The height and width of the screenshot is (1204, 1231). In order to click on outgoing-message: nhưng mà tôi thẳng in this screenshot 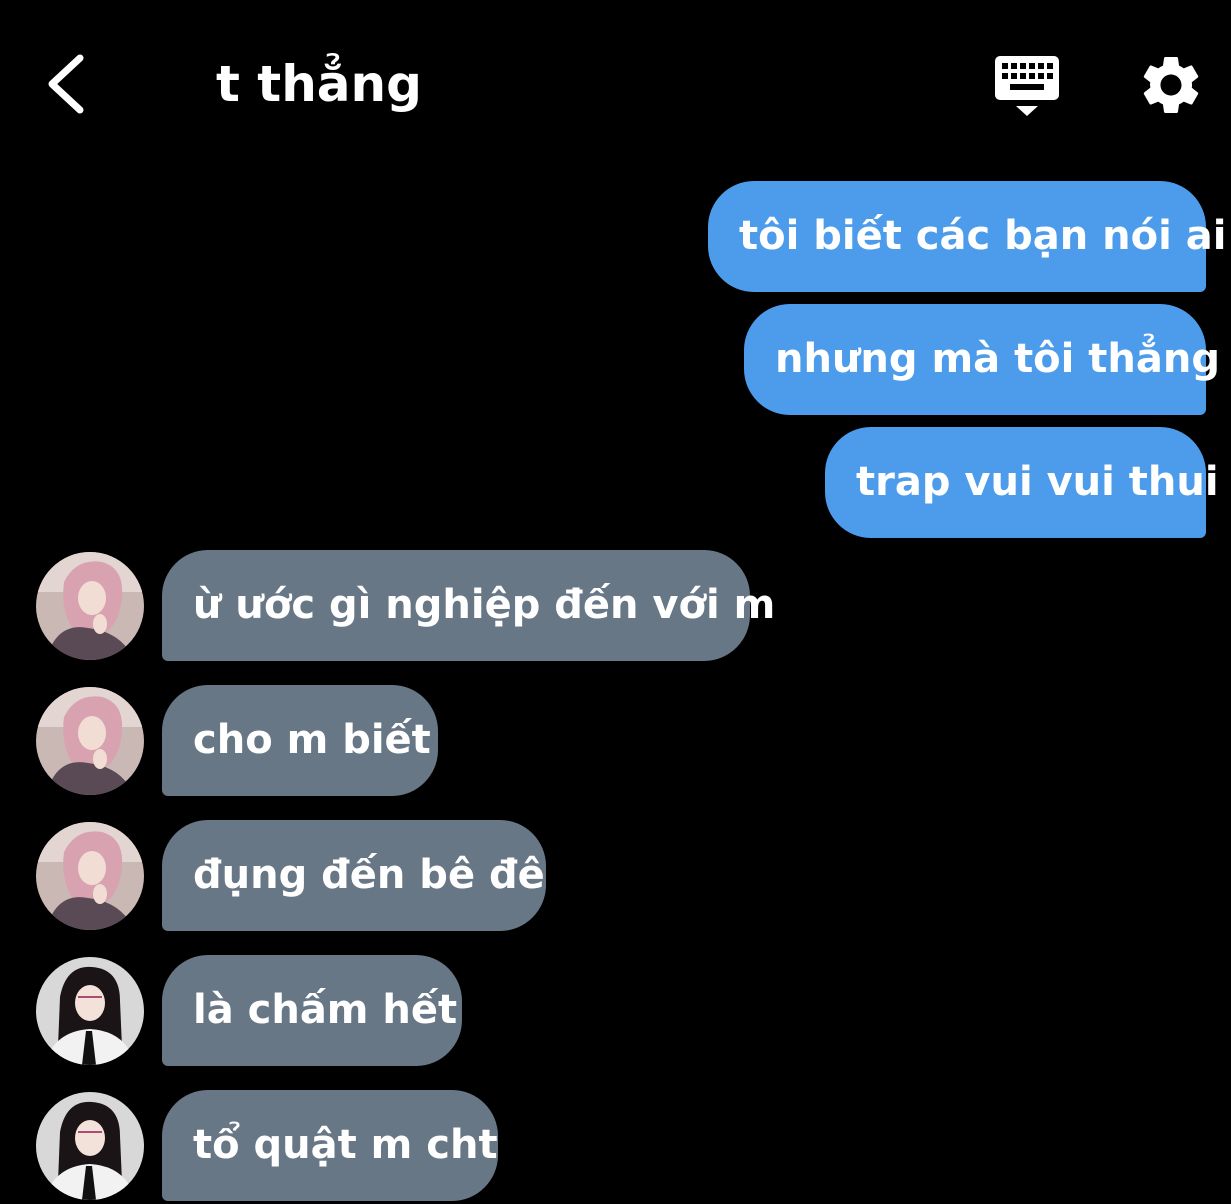, I will do `click(982, 359)`.